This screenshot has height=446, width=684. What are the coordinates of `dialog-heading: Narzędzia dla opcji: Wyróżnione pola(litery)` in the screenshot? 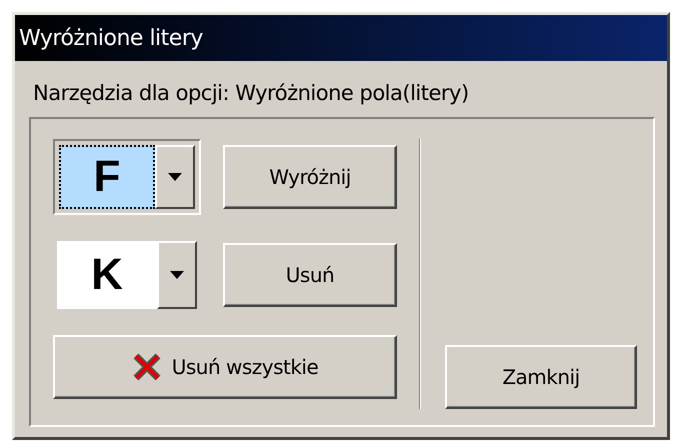 It's located at (251, 91).